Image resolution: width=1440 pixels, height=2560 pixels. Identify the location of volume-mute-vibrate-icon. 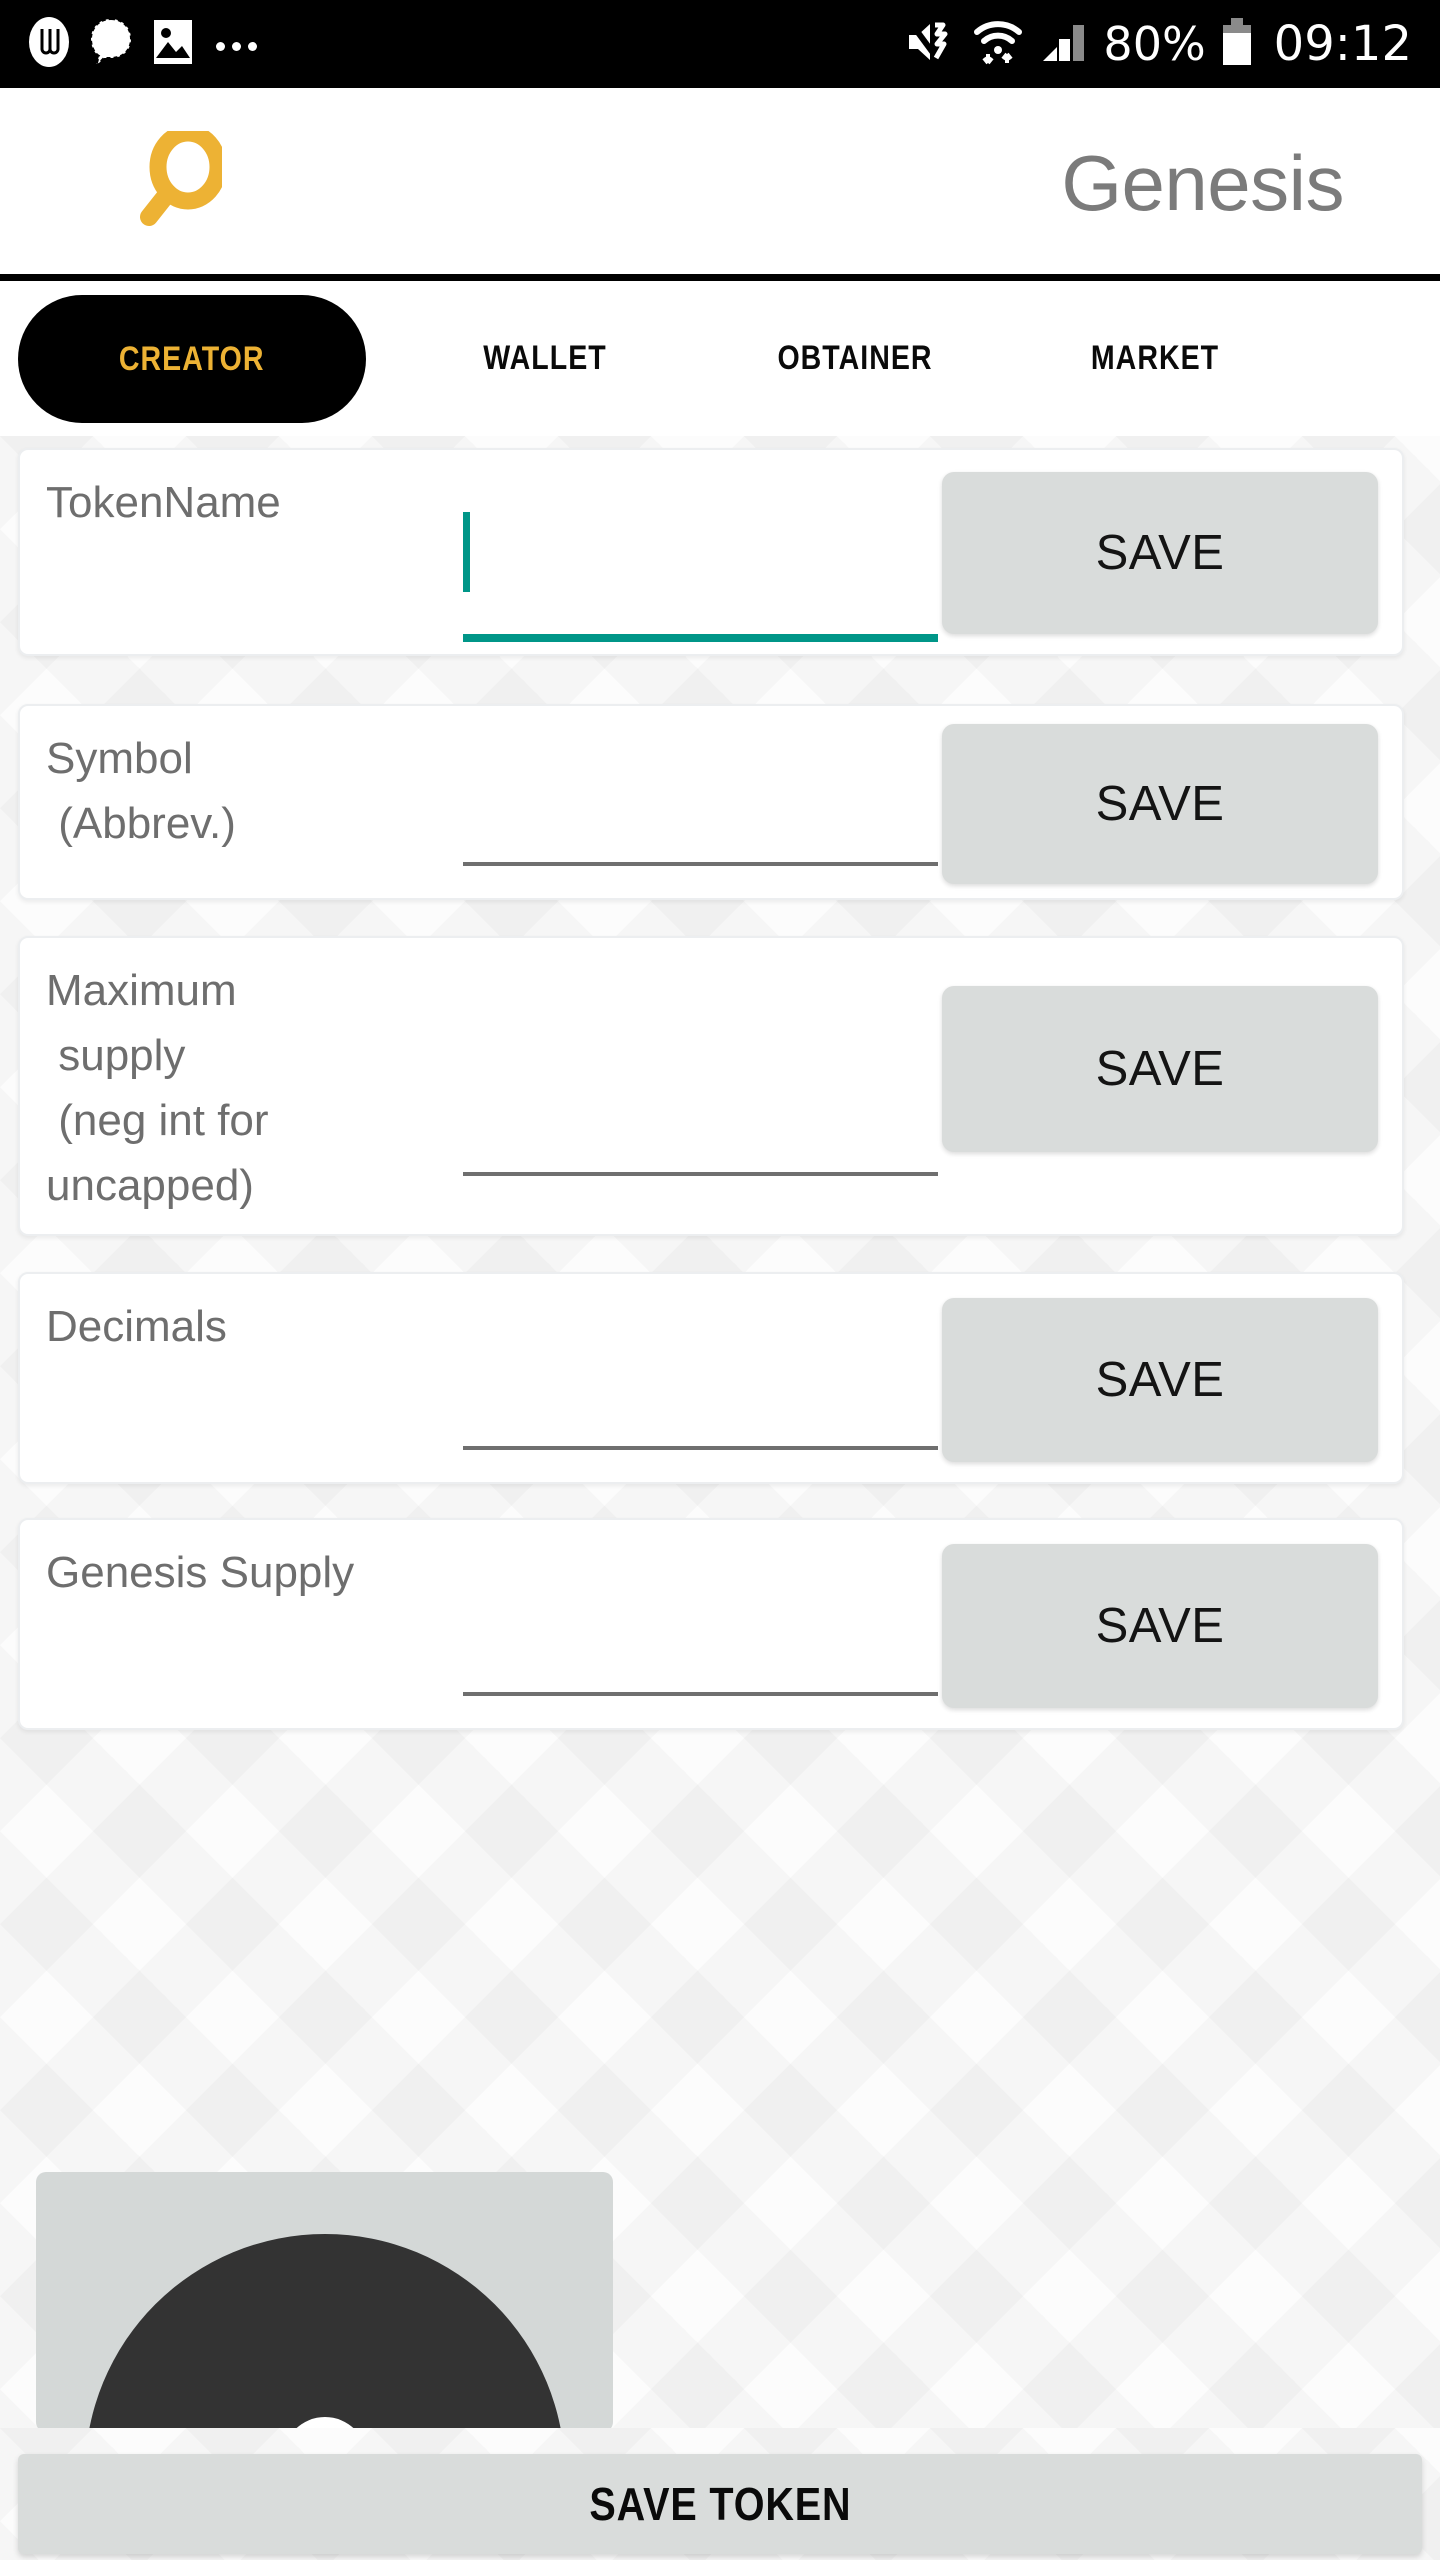
(931, 44).